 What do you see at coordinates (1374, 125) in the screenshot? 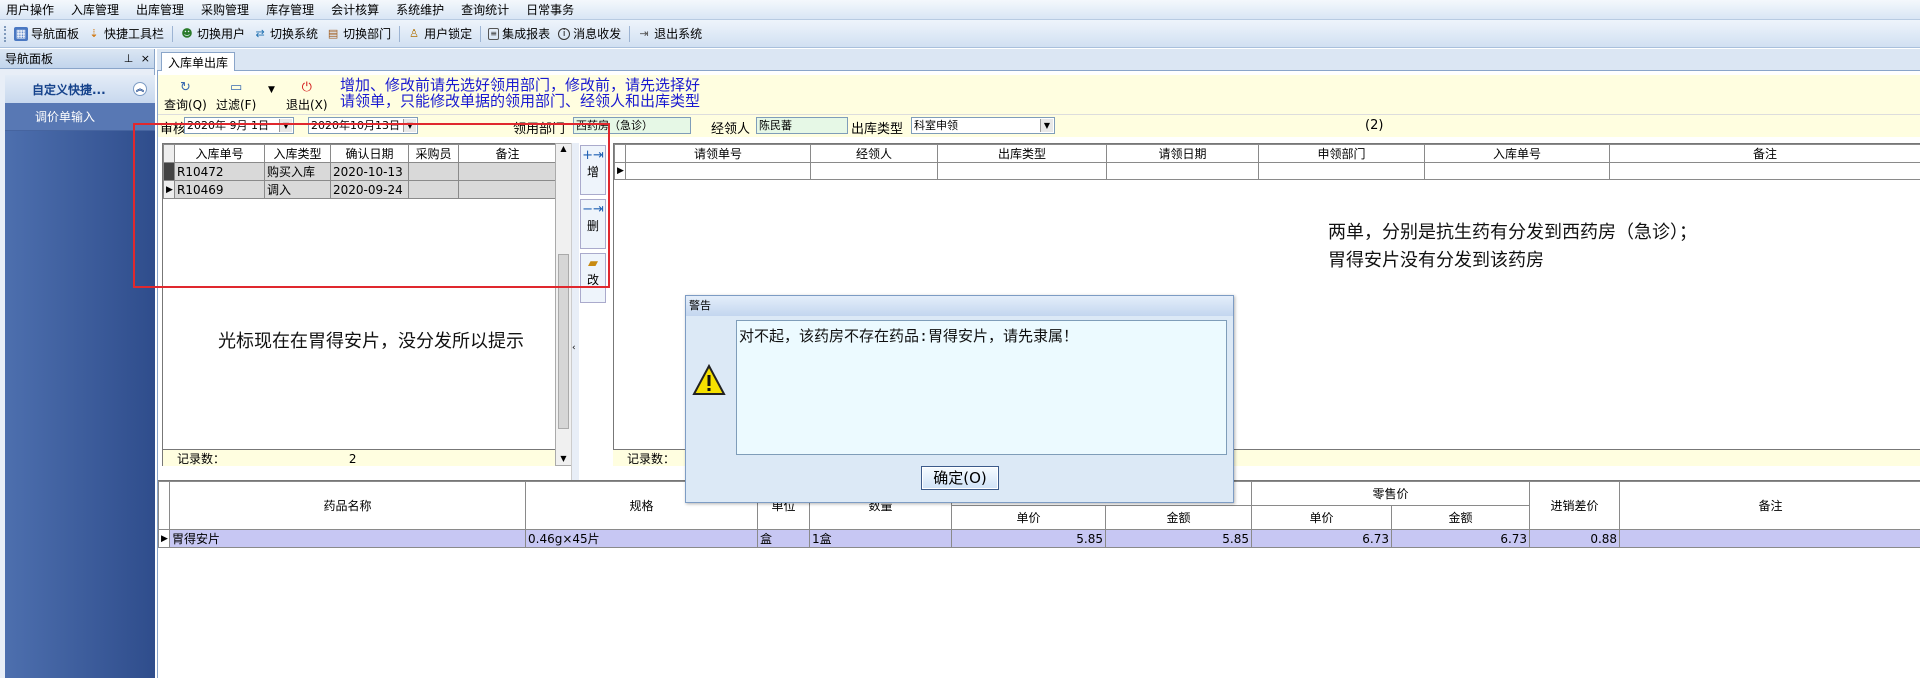
I see `step-marker: (2)` at bounding box center [1374, 125].